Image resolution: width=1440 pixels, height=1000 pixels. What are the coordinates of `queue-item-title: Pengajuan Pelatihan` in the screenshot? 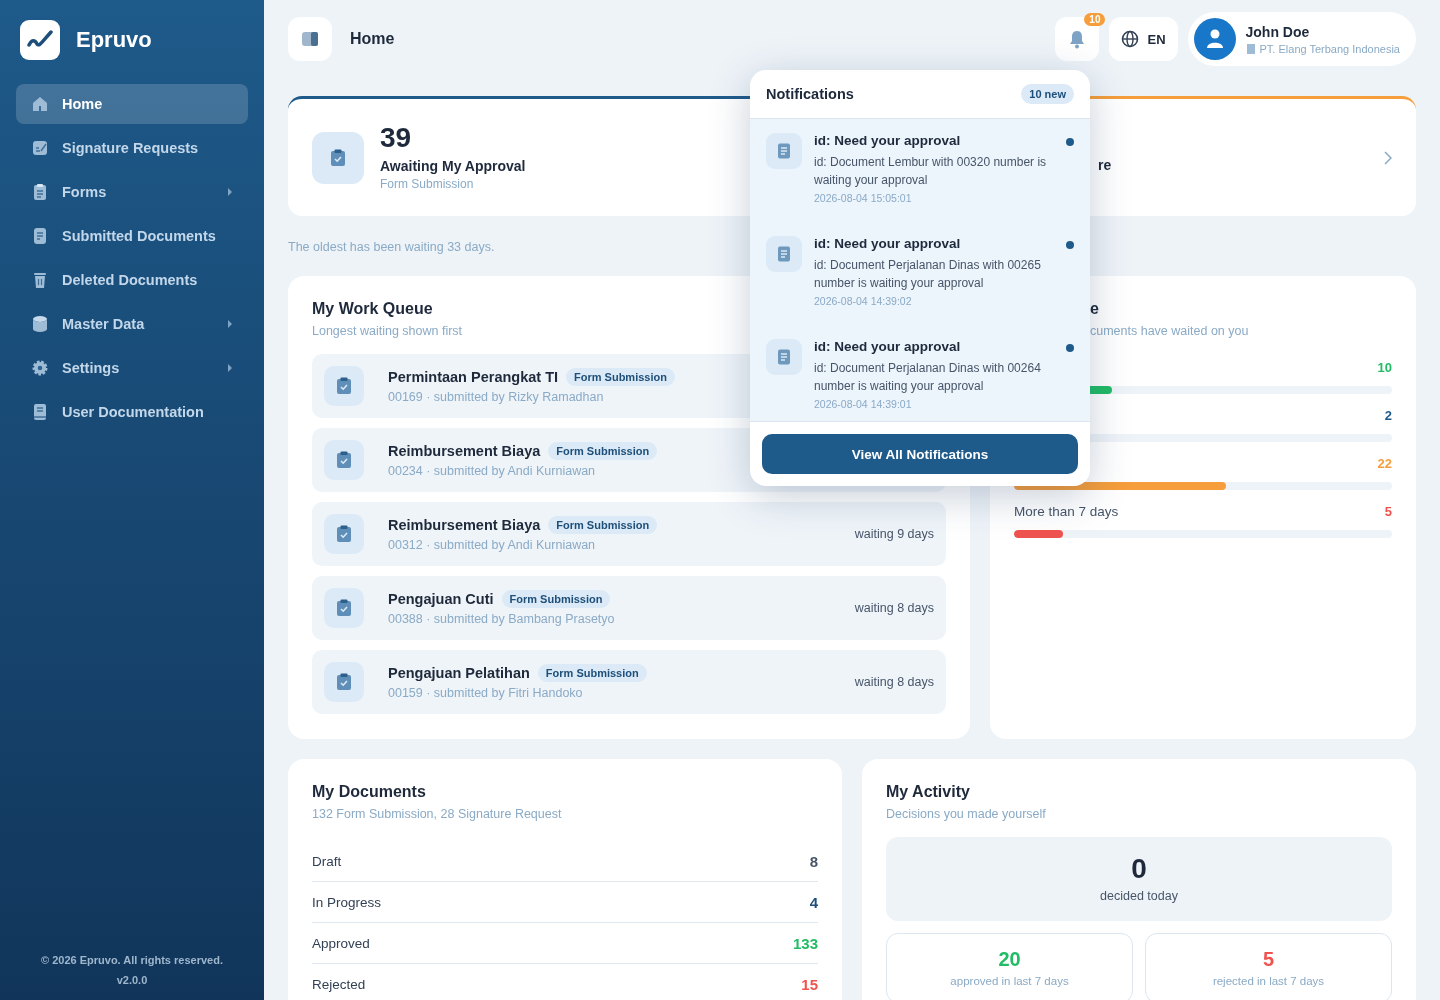 It's located at (459, 673).